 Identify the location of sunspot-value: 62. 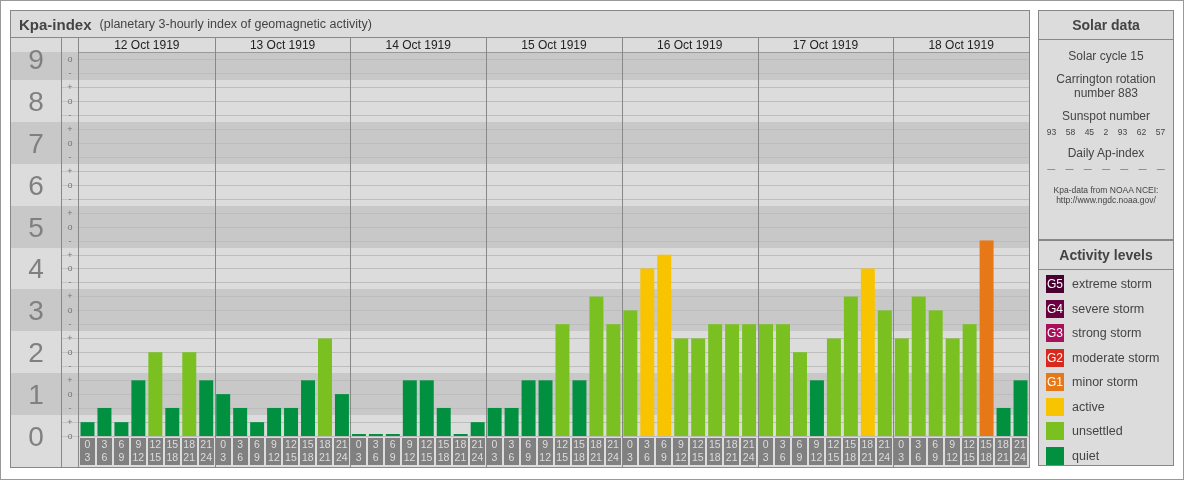
(1141, 132).